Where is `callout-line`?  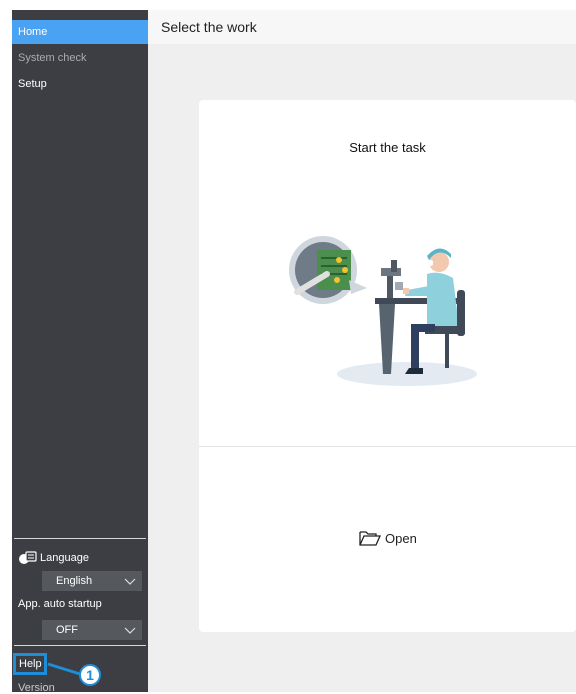
callout-line is located at coordinates (64, 669).